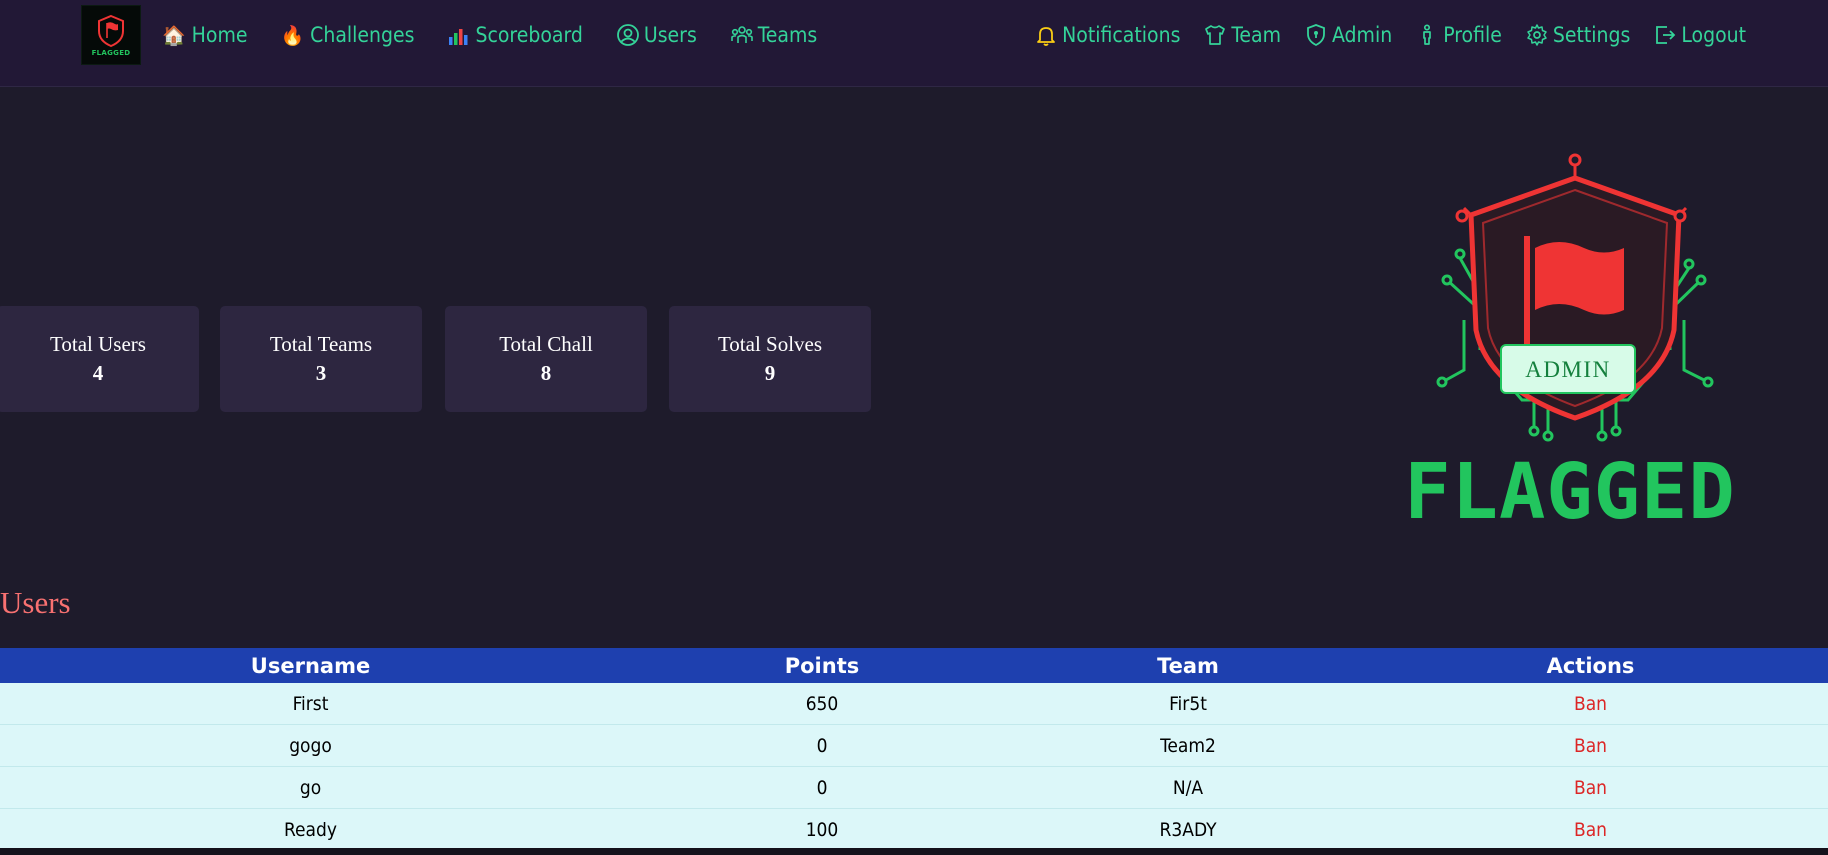  Describe the element at coordinates (770, 359) in the screenshot. I see `stat-card-solves: Total Solves 9` at that location.